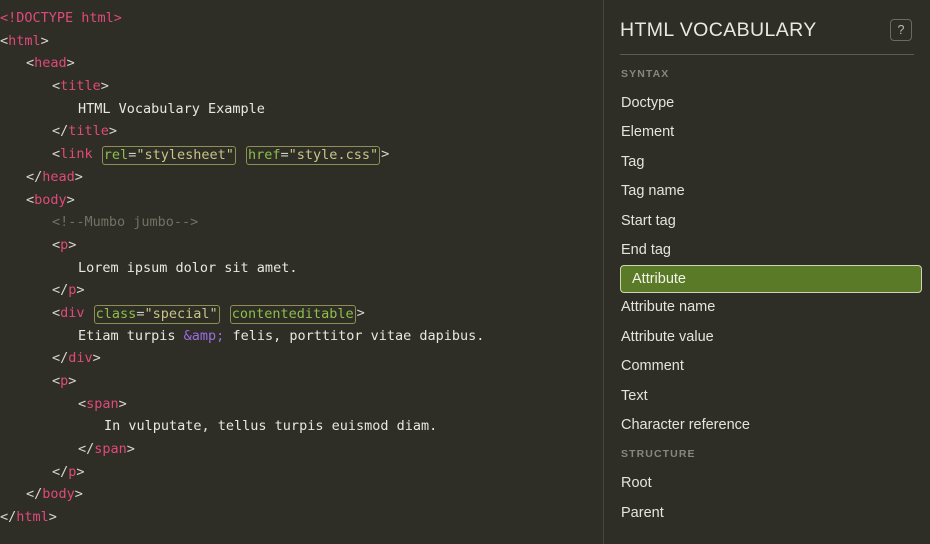  What do you see at coordinates (767, 337) in the screenshot?
I see `sidebar-item-attribute-value: Attribute value` at bounding box center [767, 337].